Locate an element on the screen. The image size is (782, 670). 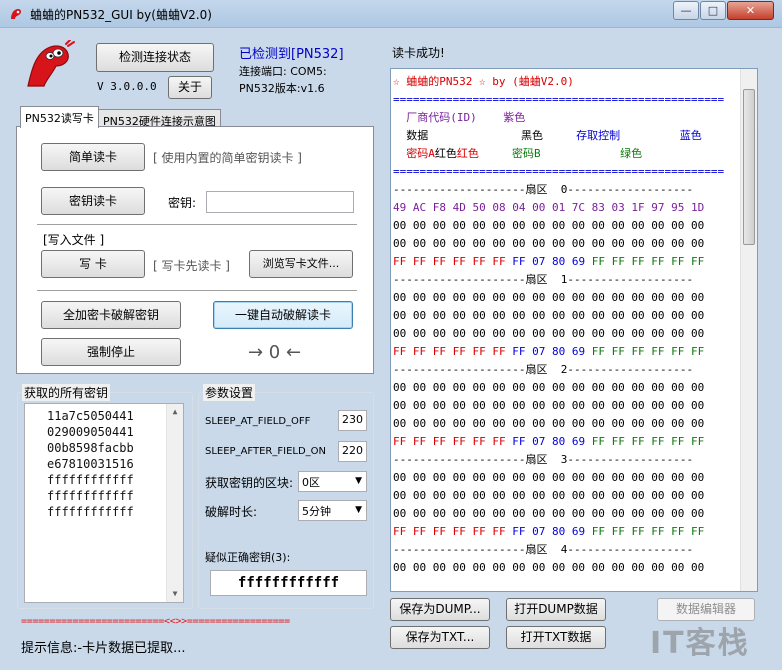
legend-line: 密码A红色红色 密码B 绿色 is located at coordinates (558, 154).